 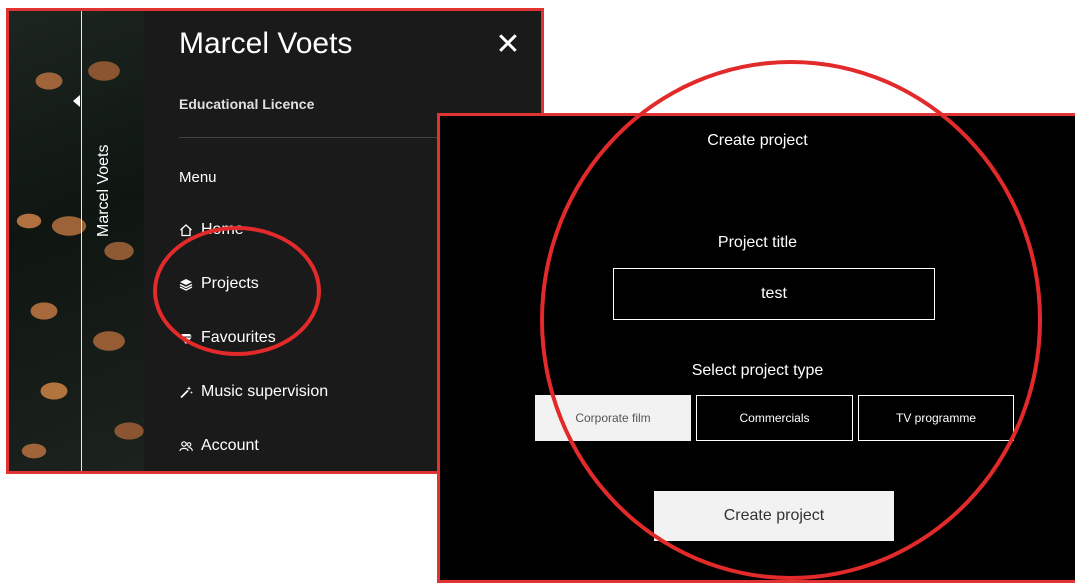 I want to click on menu-user-name: Marcel Voets, so click(x=266, y=43).